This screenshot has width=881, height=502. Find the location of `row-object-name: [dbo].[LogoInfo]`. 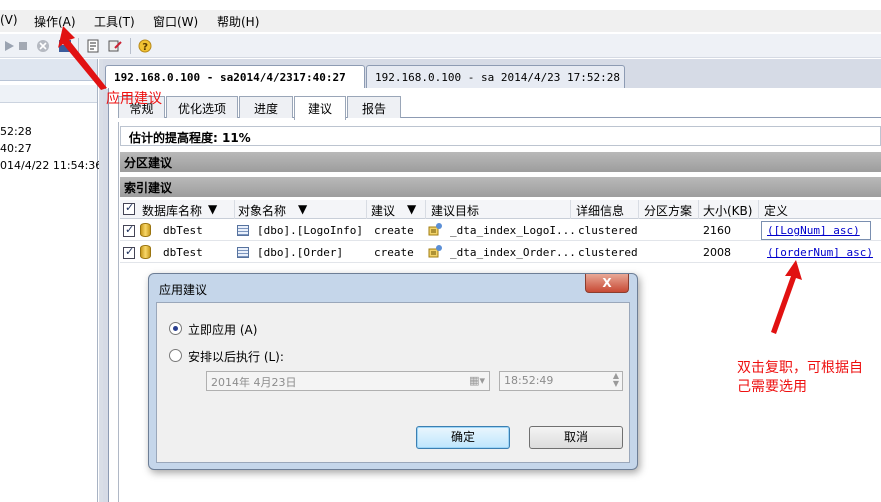

row-object-name: [dbo].[LogoInfo] is located at coordinates (310, 230).